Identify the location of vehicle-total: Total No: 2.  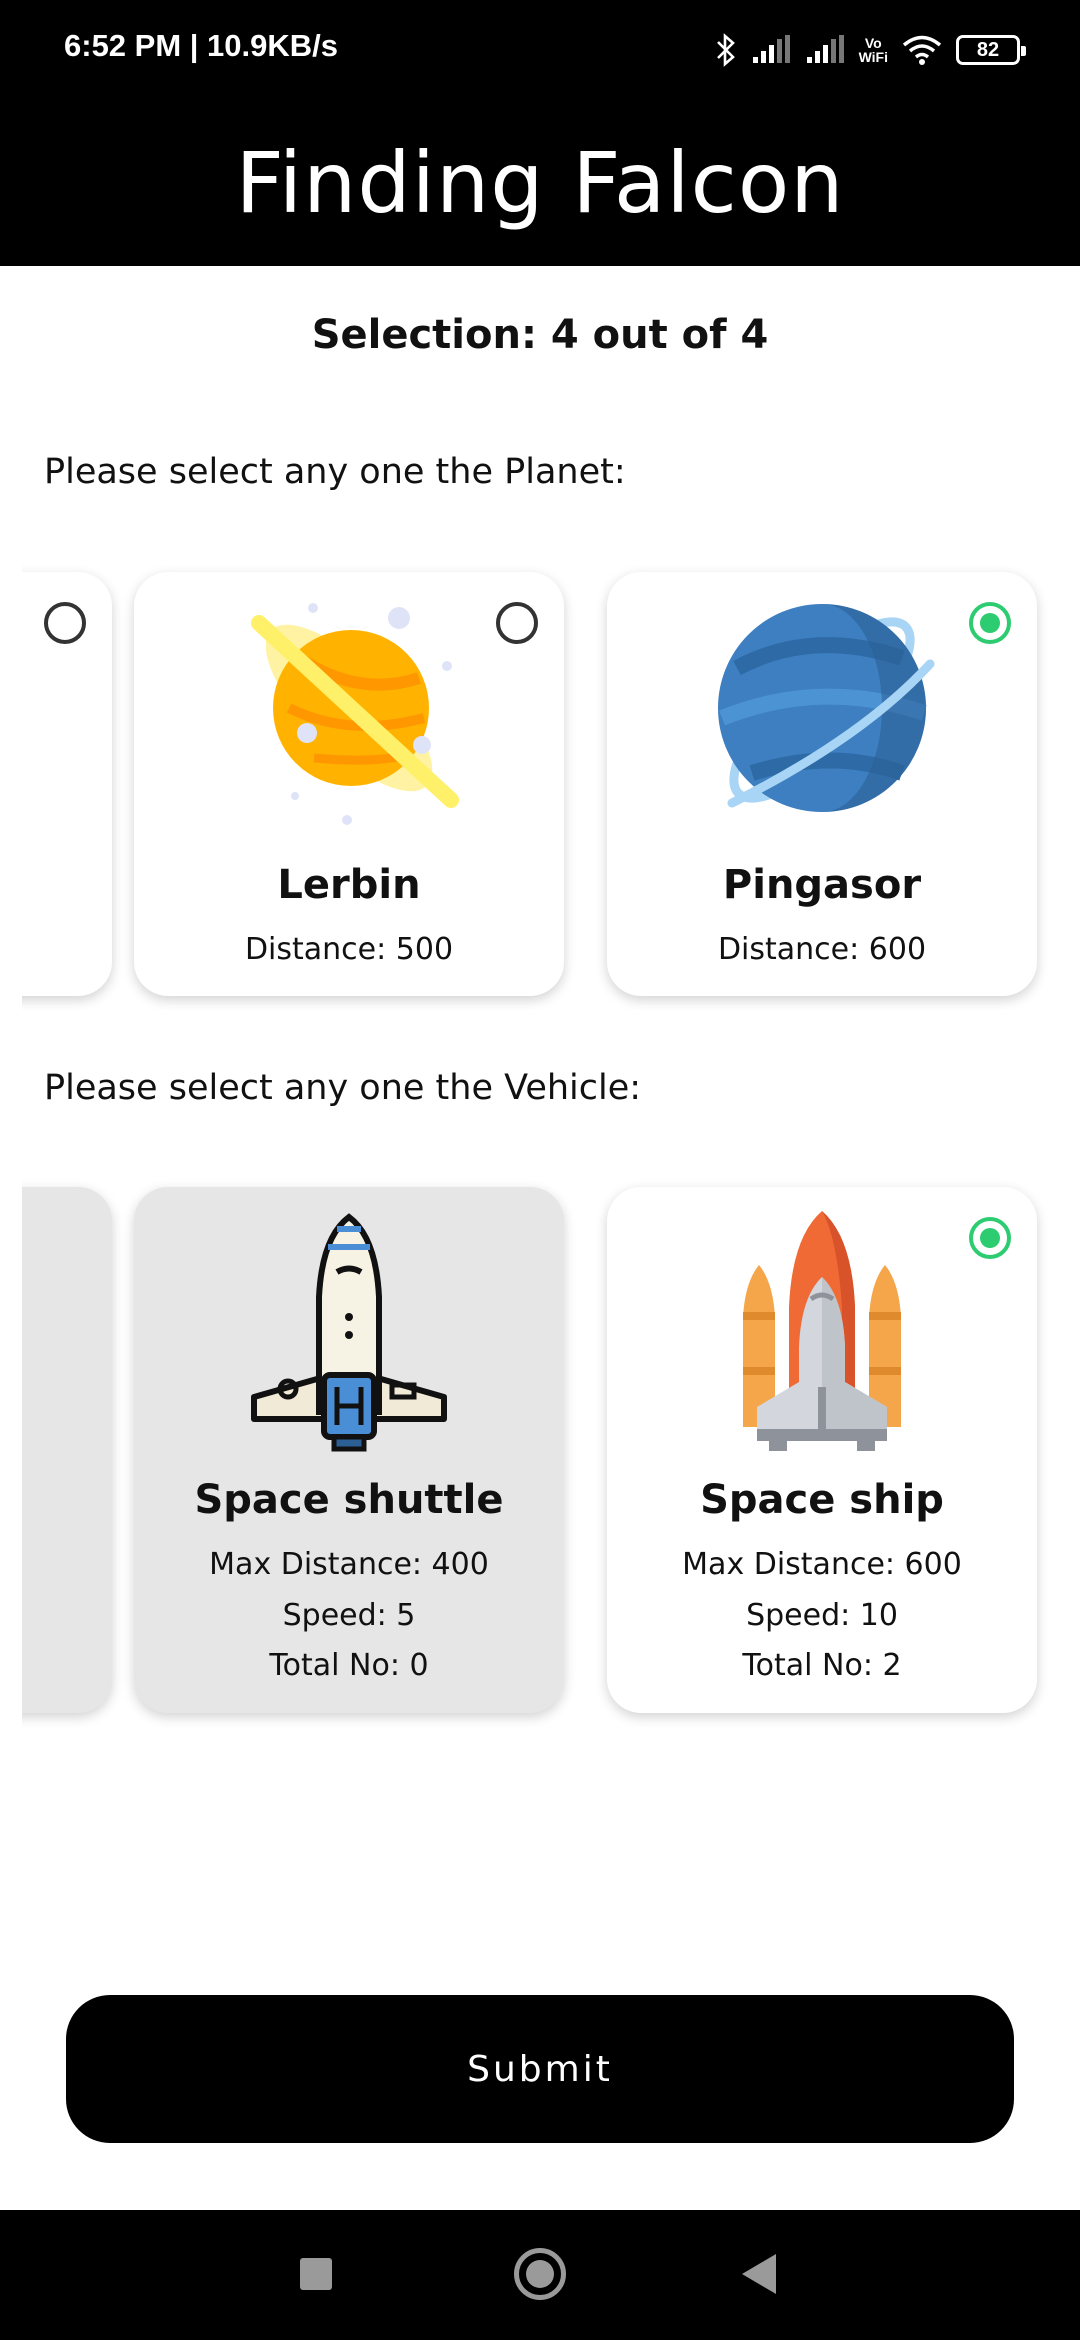
(822, 1665).